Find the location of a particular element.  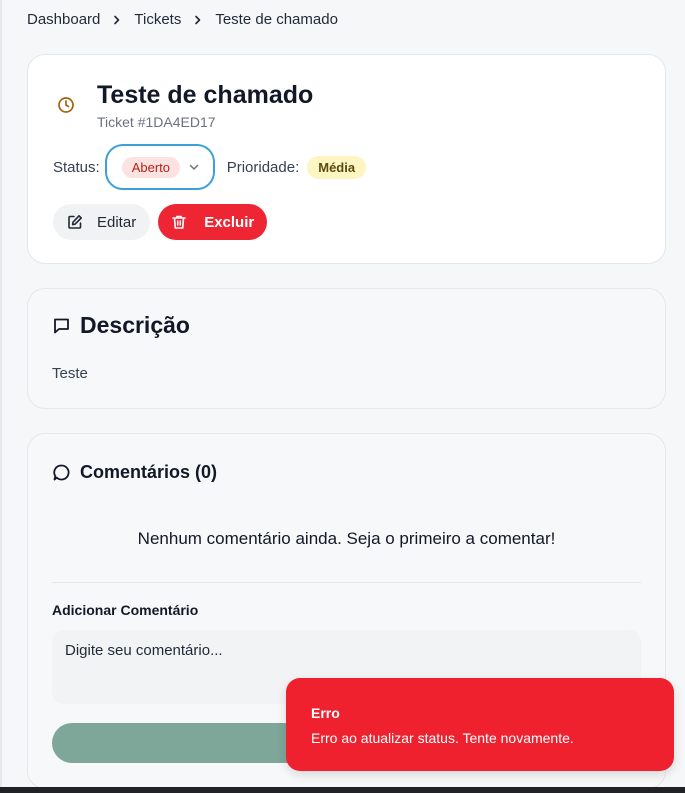

comments-divider is located at coordinates (346, 582).